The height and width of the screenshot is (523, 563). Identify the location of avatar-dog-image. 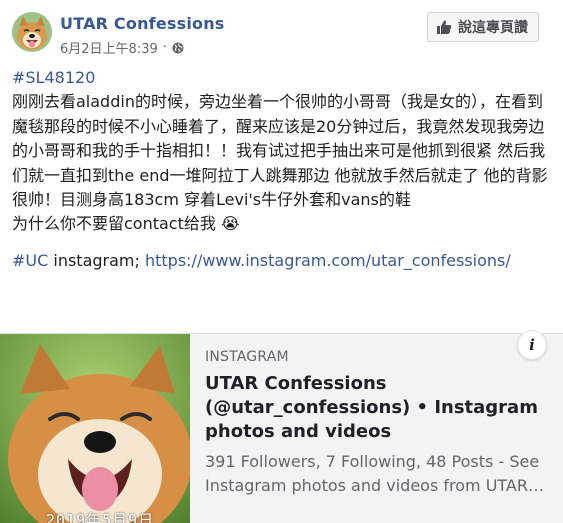
(32, 32).